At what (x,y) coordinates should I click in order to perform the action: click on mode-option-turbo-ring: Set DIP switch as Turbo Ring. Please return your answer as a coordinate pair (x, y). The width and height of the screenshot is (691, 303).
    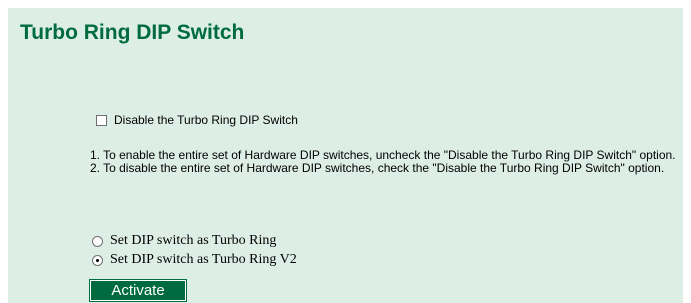
    Looking at the image, I should click on (184, 241).